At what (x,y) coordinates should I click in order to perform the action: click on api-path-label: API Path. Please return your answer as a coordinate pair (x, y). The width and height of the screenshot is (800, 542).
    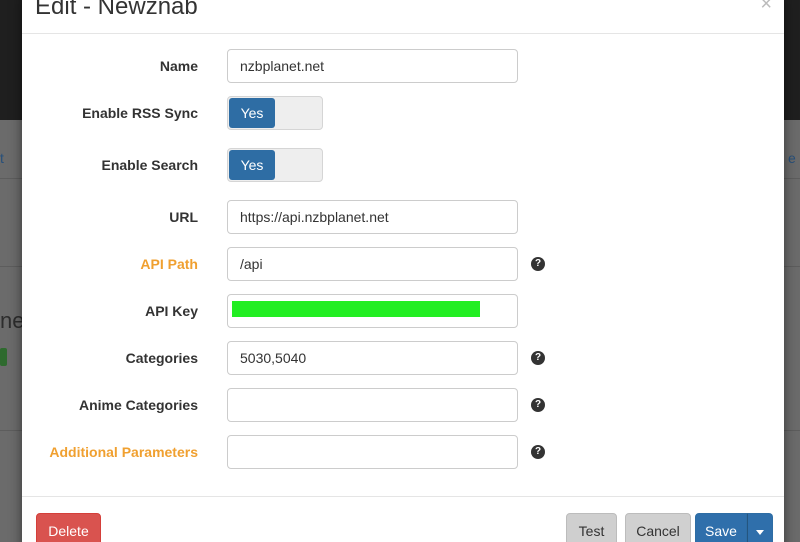
    Looking at the image, I should click on (169, 264).